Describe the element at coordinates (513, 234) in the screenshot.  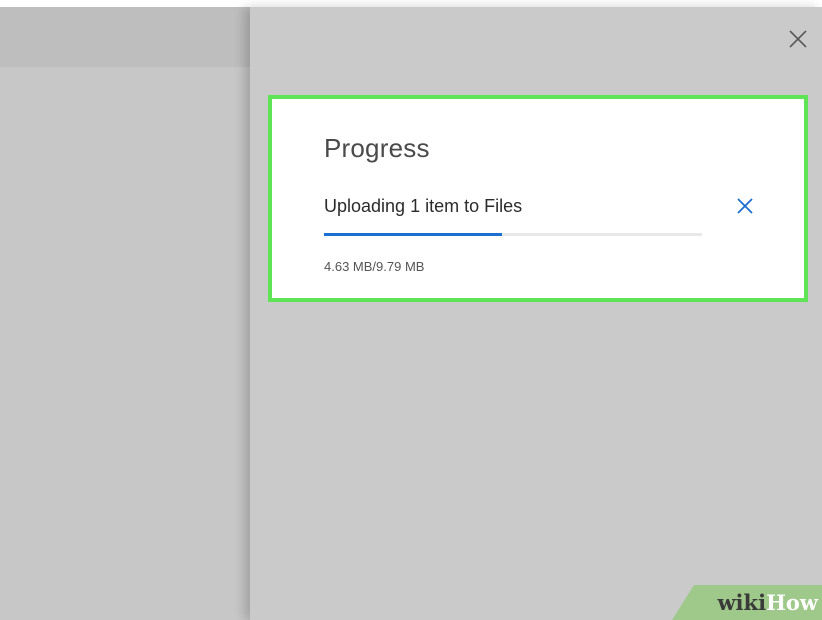
I see `upload-progress-bar` at that location.